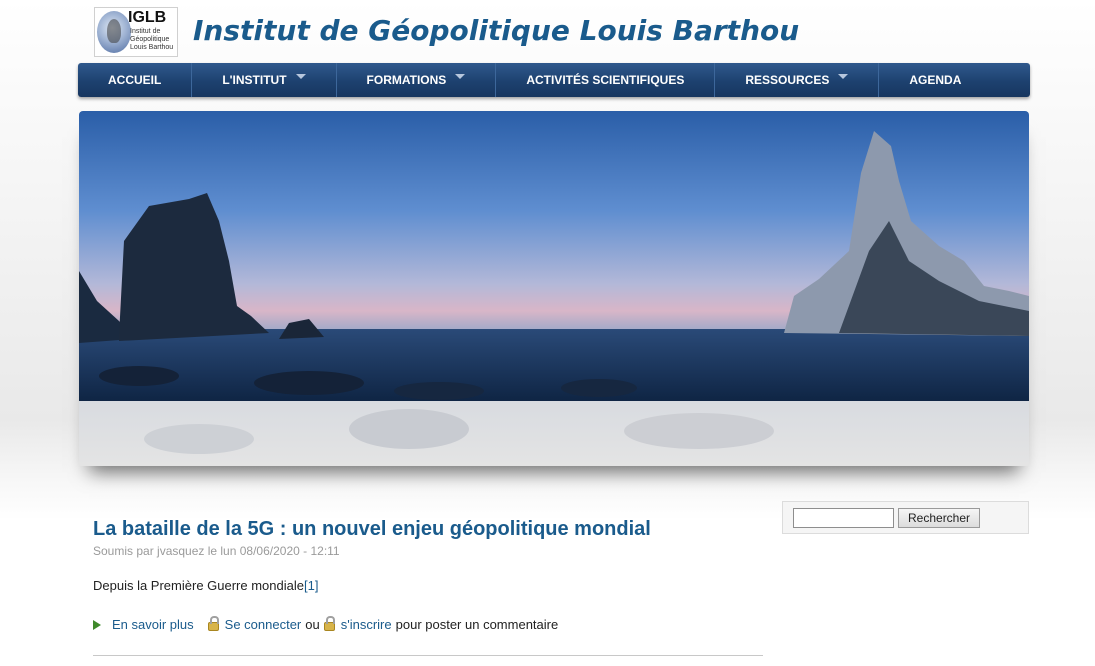 This screenshot has height=666, width=1095. I want to click on footnote-link: [1], so click(311, 585).